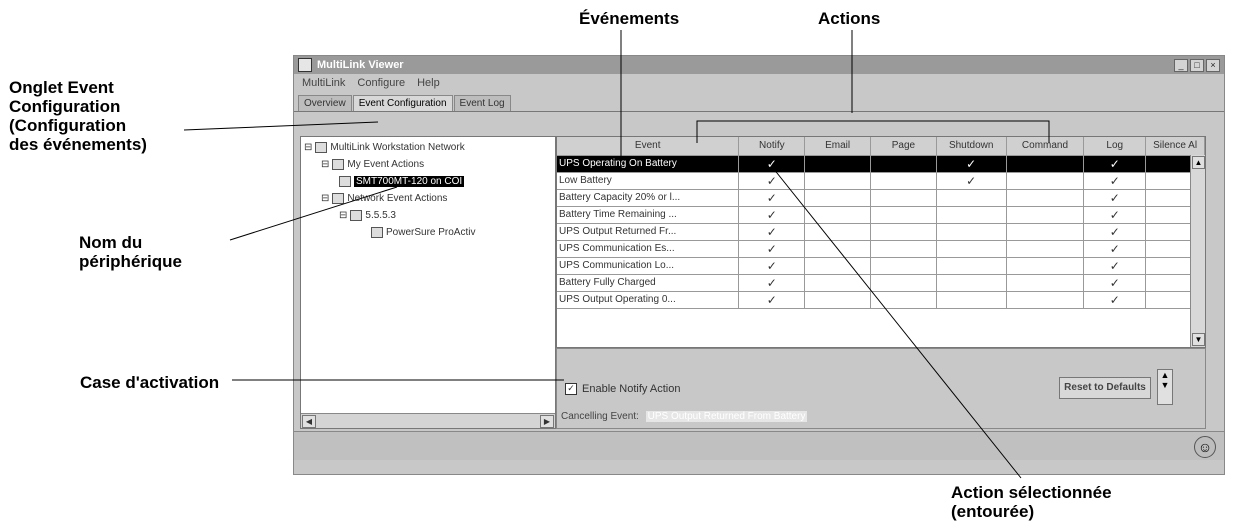 The image size is (1246, 525). Describe the element at coordinates (309, 421) in the screenshot. I see `scroll-left-icon: ◀` at that location.